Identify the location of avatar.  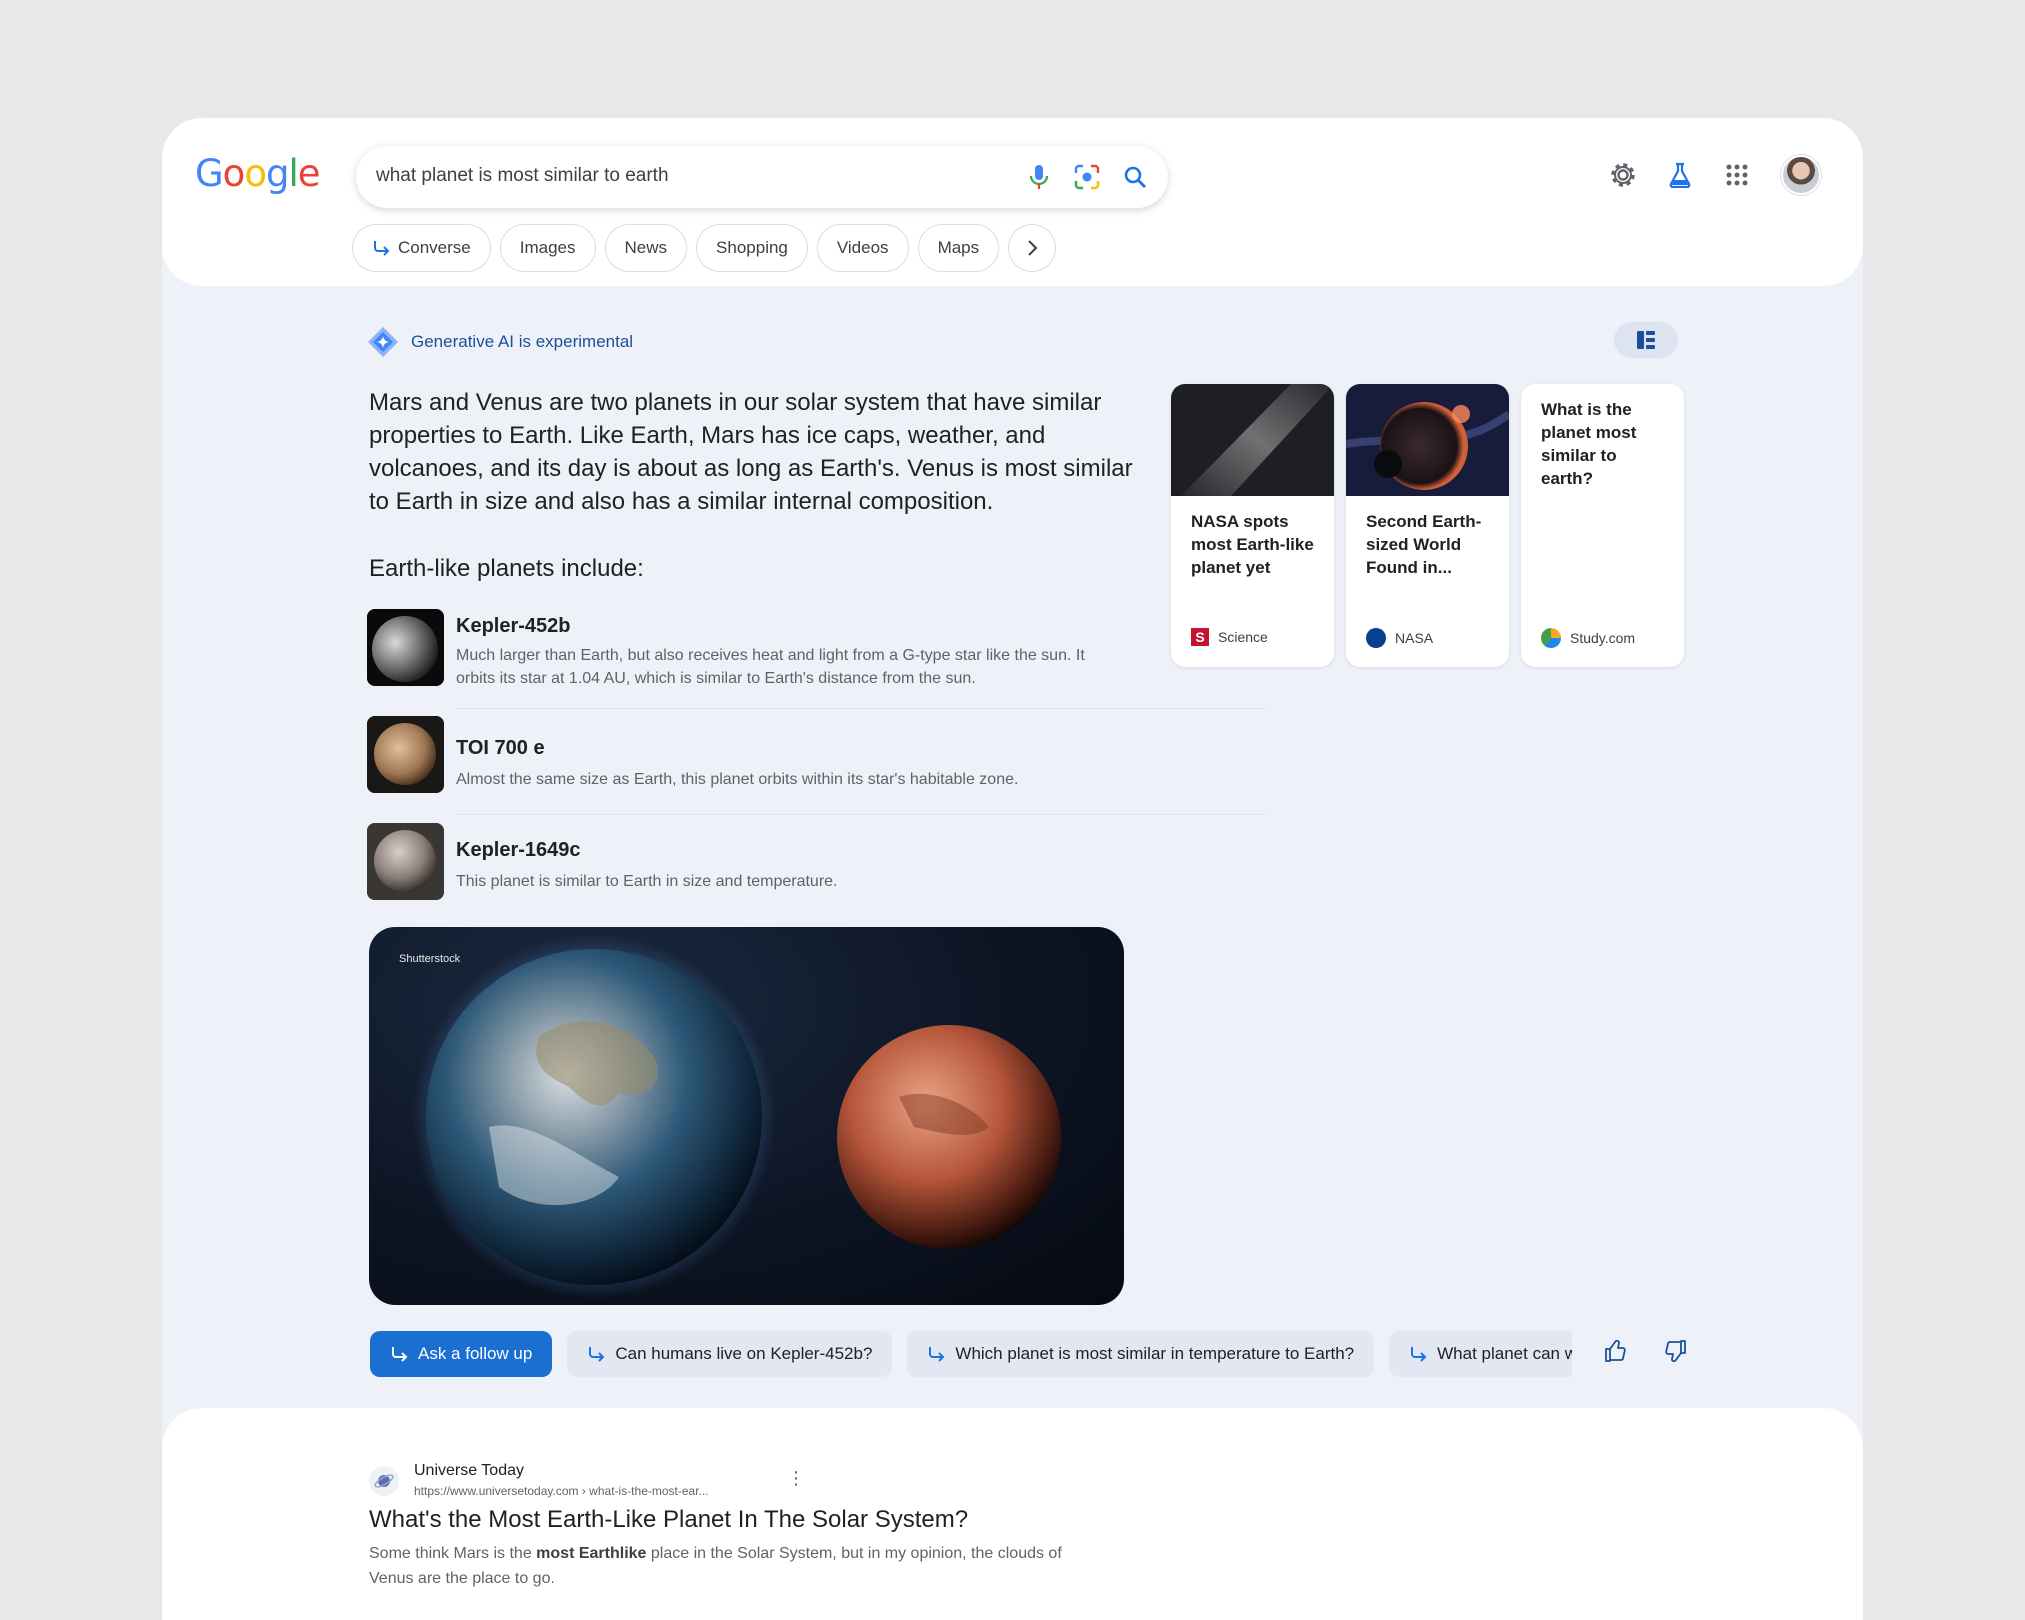
(1801, 175).